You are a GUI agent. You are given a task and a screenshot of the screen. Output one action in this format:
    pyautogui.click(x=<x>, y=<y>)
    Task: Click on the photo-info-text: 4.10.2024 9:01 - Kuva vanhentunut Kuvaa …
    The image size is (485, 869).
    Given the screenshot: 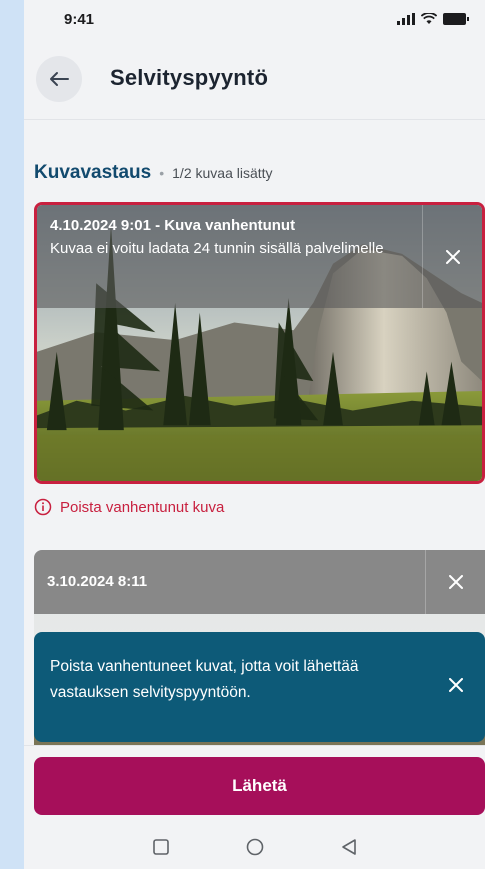 What is the action you would take?
    pyautogui.click(x=231, y=237)
    